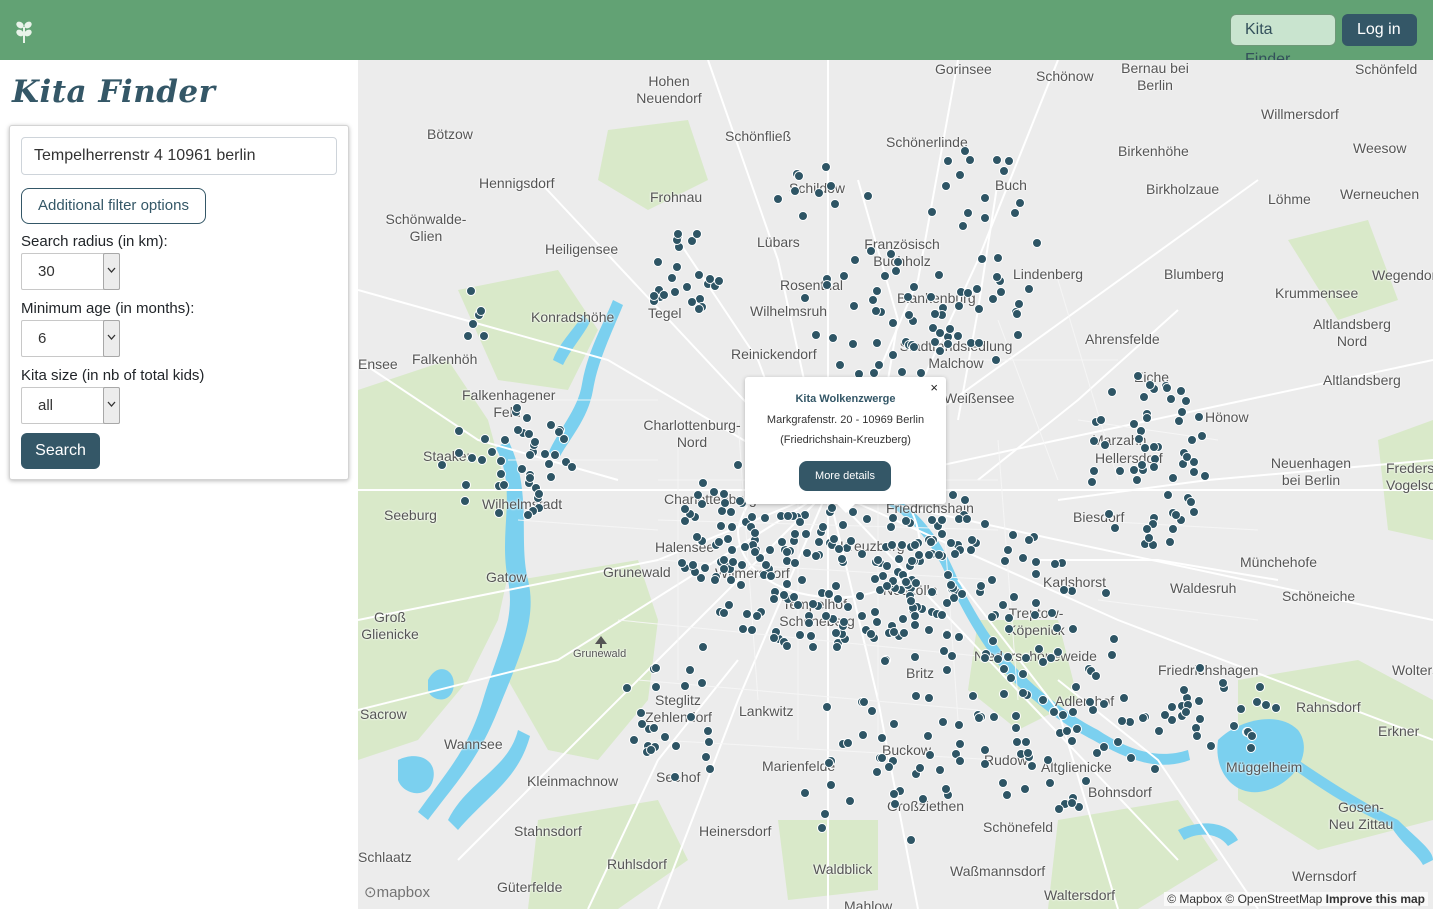  I want to click on more-details-button: More details, so click(845, 476).